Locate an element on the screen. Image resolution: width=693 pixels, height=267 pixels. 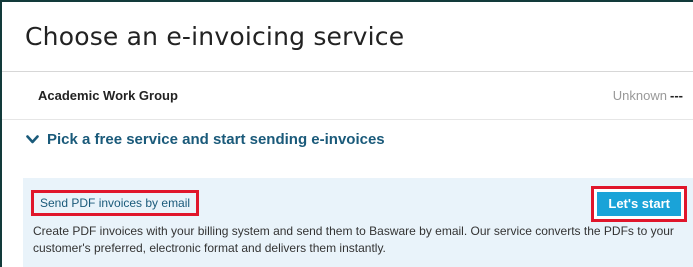
lets-start-button: Let's start is located at coordinates (639, 204).